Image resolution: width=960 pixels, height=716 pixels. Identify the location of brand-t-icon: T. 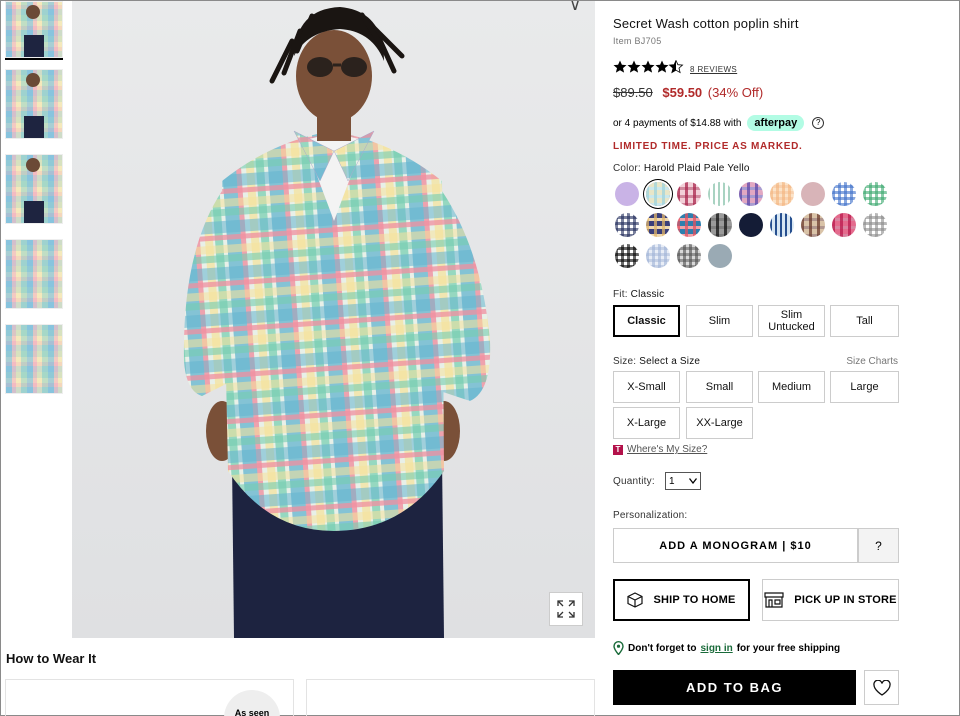
(618, 449).